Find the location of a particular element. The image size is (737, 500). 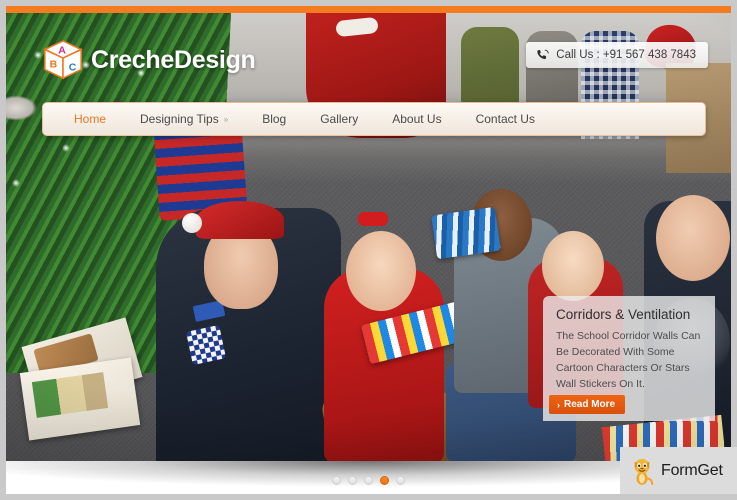

nav-label-gallery: Gallery is located at coordinates (339, 119).